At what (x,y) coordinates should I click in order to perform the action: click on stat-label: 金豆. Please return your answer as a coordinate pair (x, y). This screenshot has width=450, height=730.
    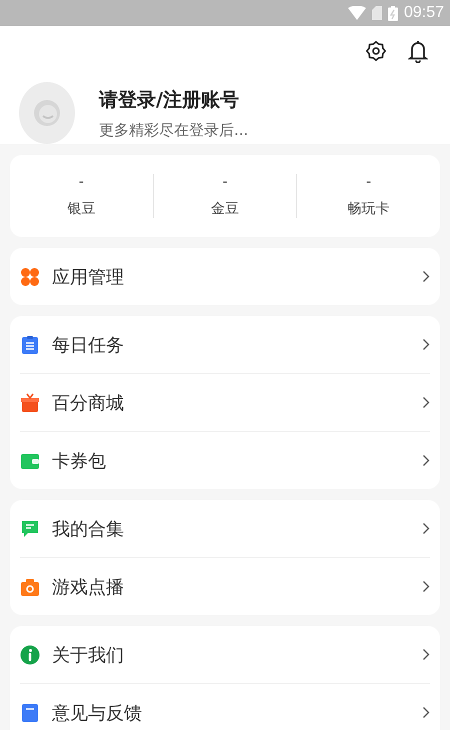
    Looking at the image, I should click on (225, 209).